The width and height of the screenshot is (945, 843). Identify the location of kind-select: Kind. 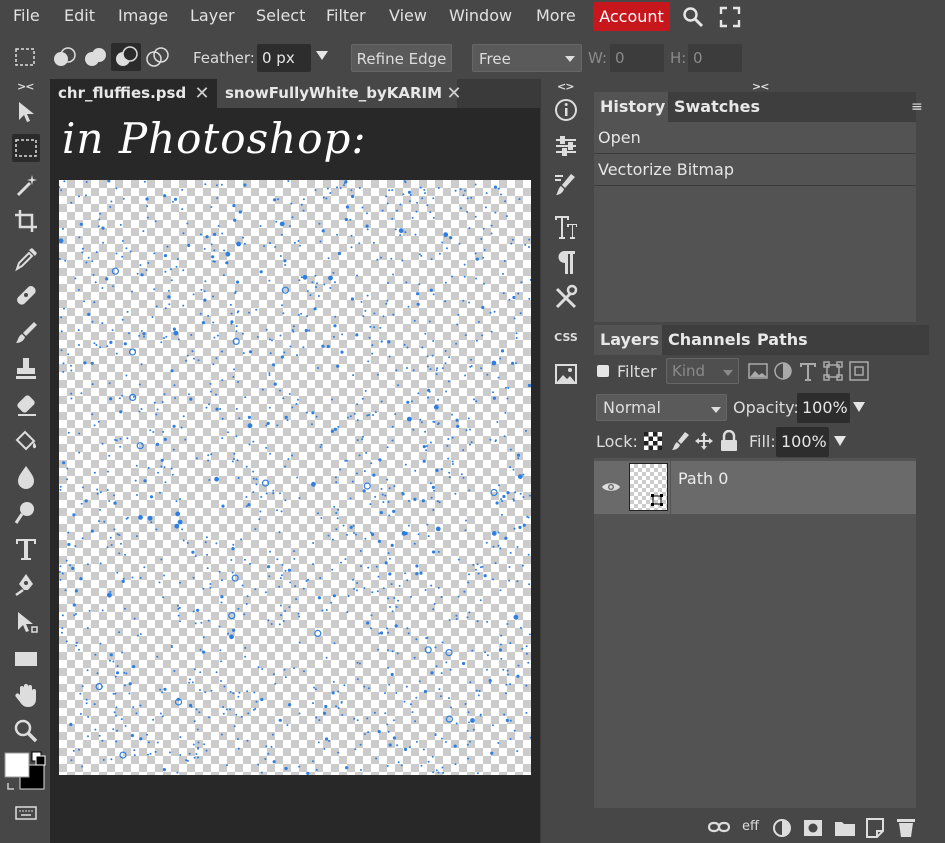
(702, 371).